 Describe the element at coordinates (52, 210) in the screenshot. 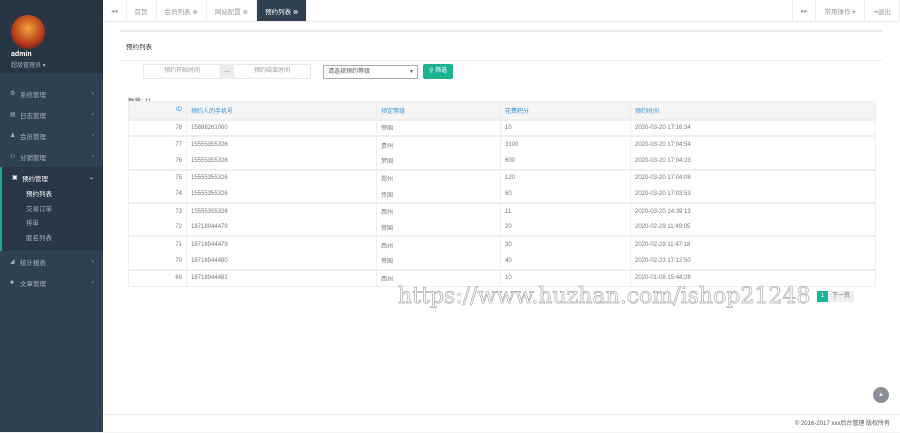

I see `subnav-orders: 交易订单` at that location.